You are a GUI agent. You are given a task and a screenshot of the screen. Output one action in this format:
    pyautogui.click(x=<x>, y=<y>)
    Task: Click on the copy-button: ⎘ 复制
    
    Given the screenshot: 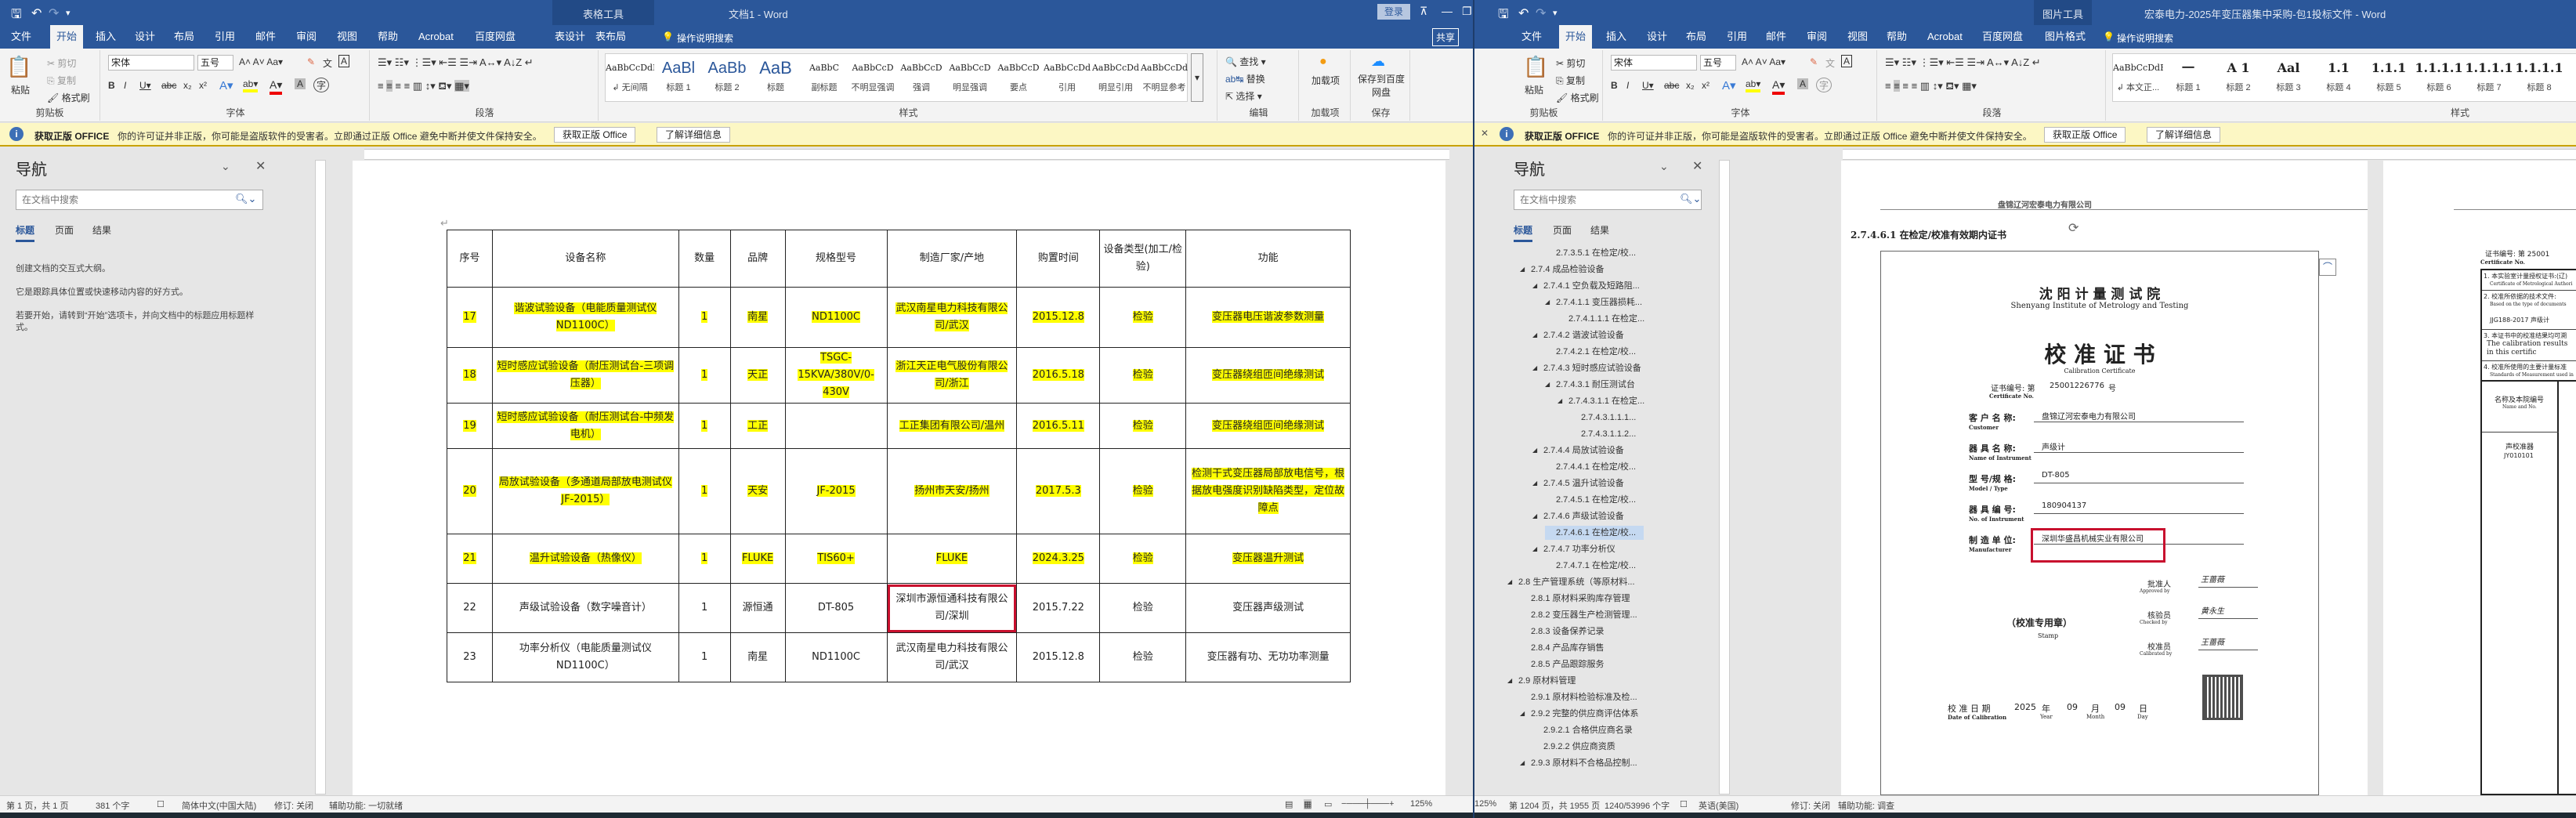 What is the action you would take?
    pyautogui.click(x=61, y=80)
    